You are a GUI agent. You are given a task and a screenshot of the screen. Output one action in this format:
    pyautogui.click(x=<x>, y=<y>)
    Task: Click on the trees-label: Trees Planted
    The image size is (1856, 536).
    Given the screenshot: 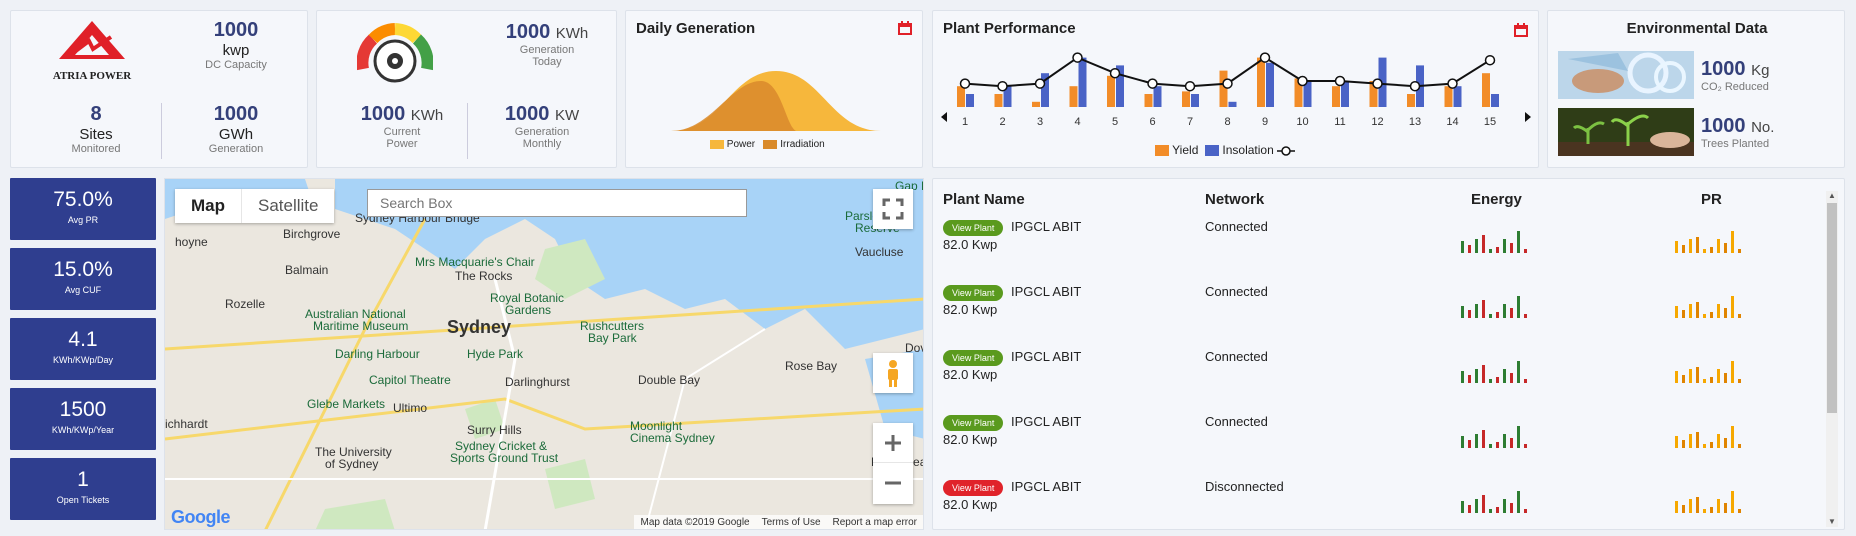 What is the action you would take?
    pyautogui.click(x=1735, y=144)
    